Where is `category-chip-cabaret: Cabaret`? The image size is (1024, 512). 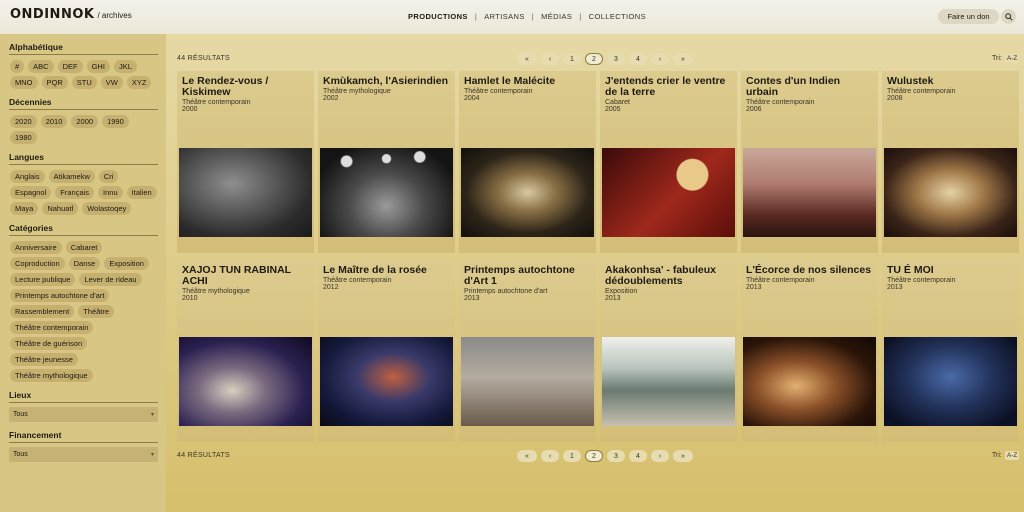
category-chip-cabaret: Cabaret is located at coordinates (84, 247).